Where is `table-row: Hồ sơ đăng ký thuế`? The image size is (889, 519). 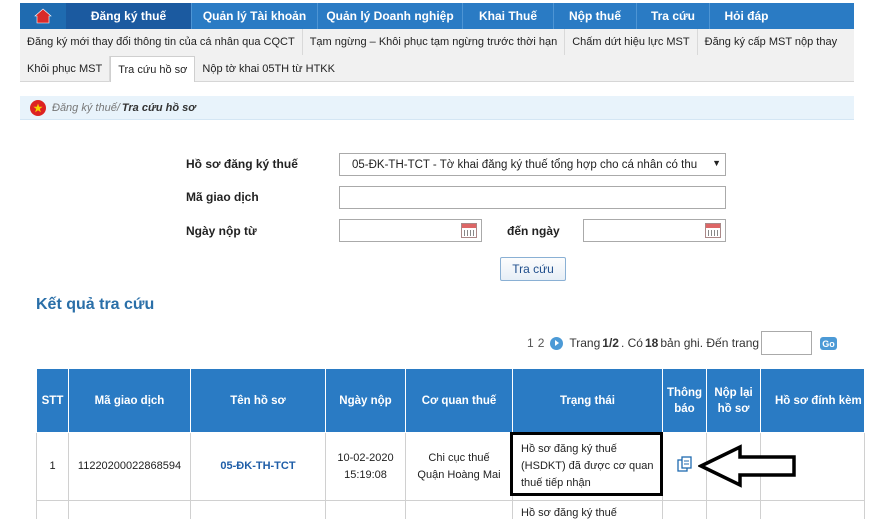 table-row: Hồ sơ đăng ký thuế is located at coordinates (450, 509).